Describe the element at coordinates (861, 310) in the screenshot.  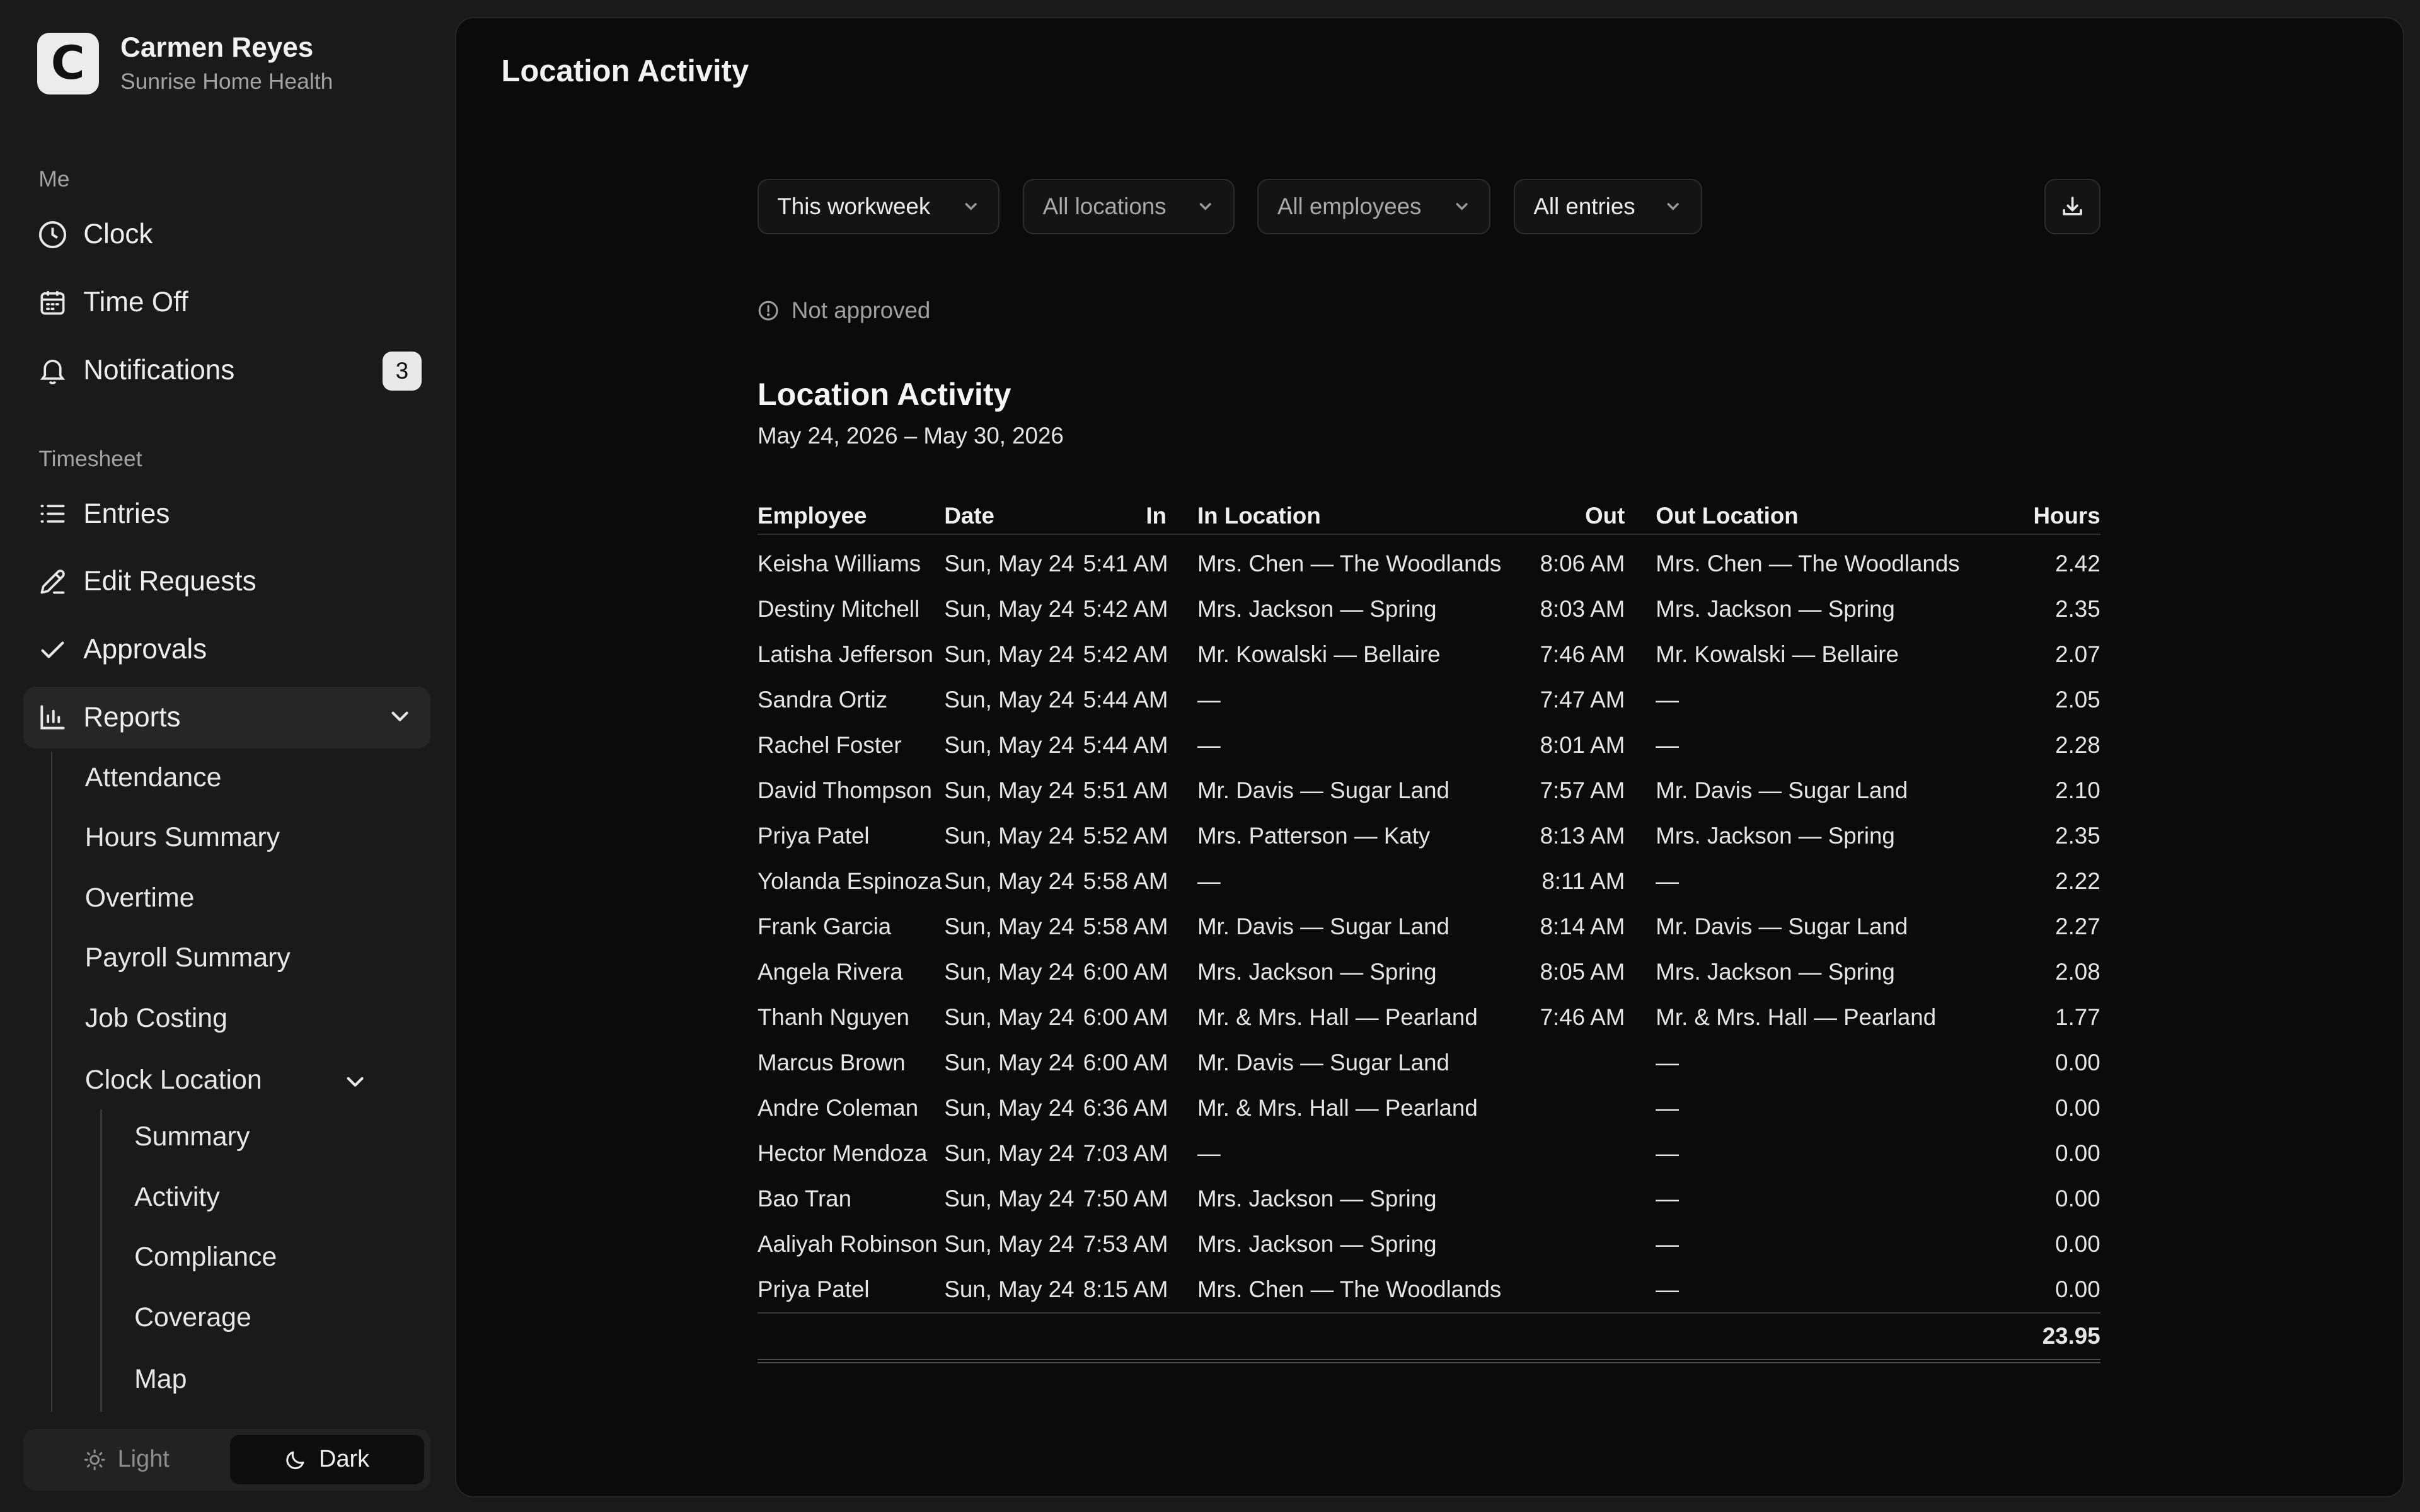
I see `approval-status-text: Not approved` at that location.